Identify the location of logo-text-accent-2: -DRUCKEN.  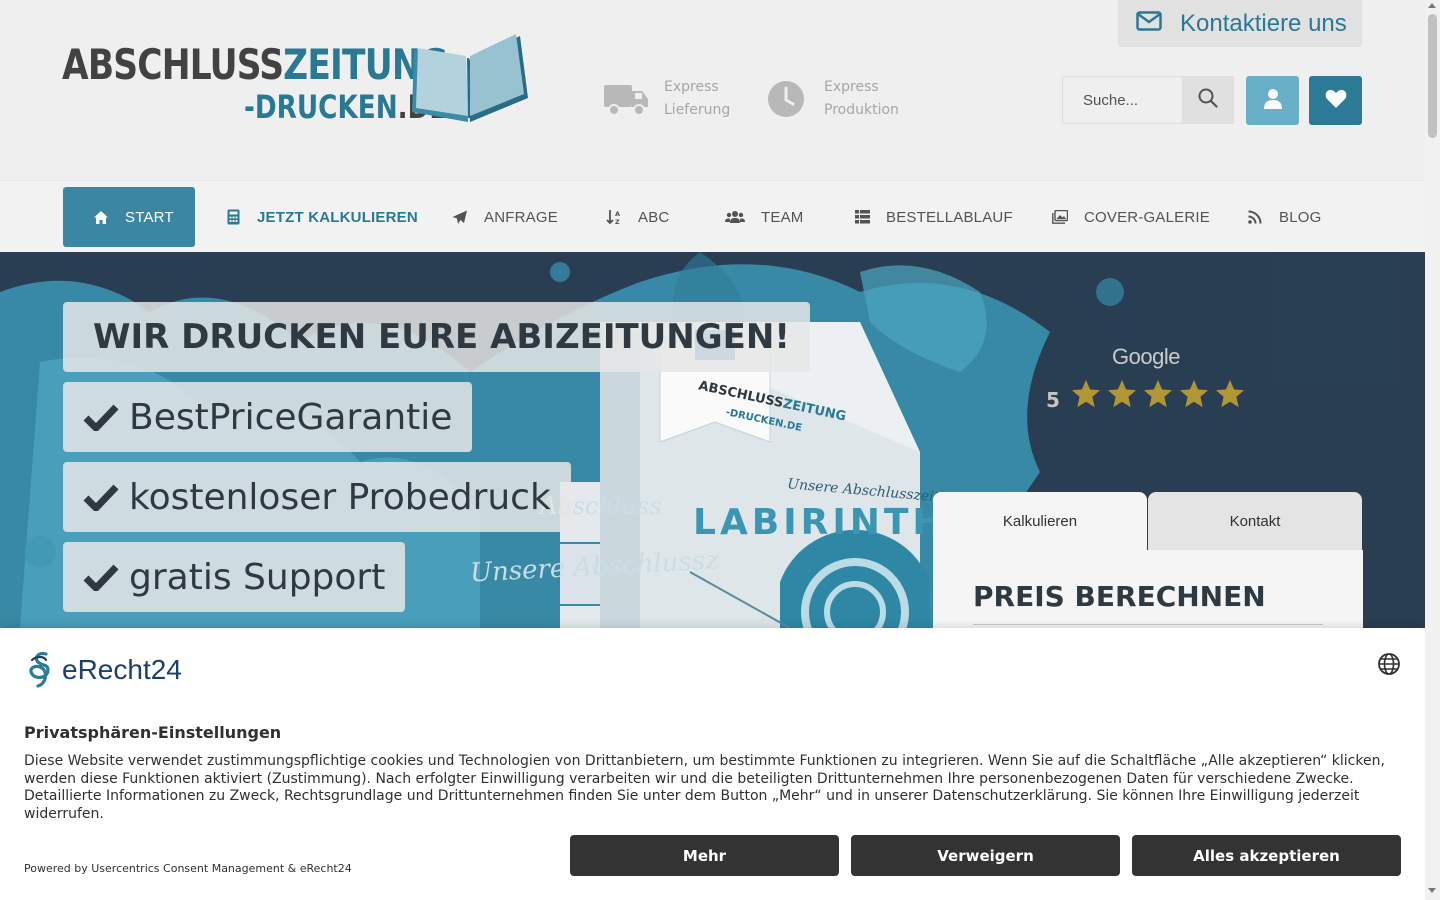
(321, 107).